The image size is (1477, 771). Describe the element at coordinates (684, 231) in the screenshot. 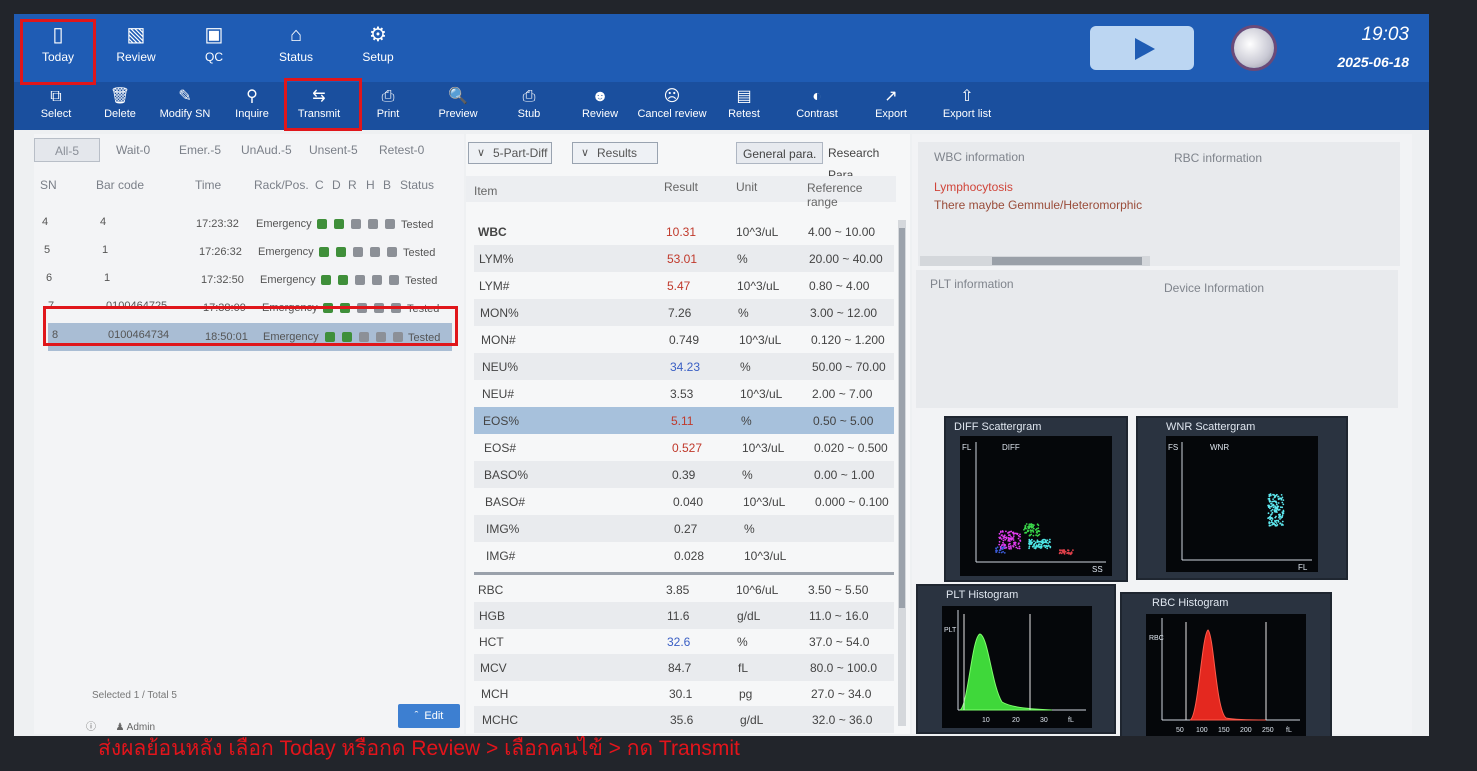

I see `result-row: WBC 10.31 10^3/uL 4.00 ~ 10.00` at that location.